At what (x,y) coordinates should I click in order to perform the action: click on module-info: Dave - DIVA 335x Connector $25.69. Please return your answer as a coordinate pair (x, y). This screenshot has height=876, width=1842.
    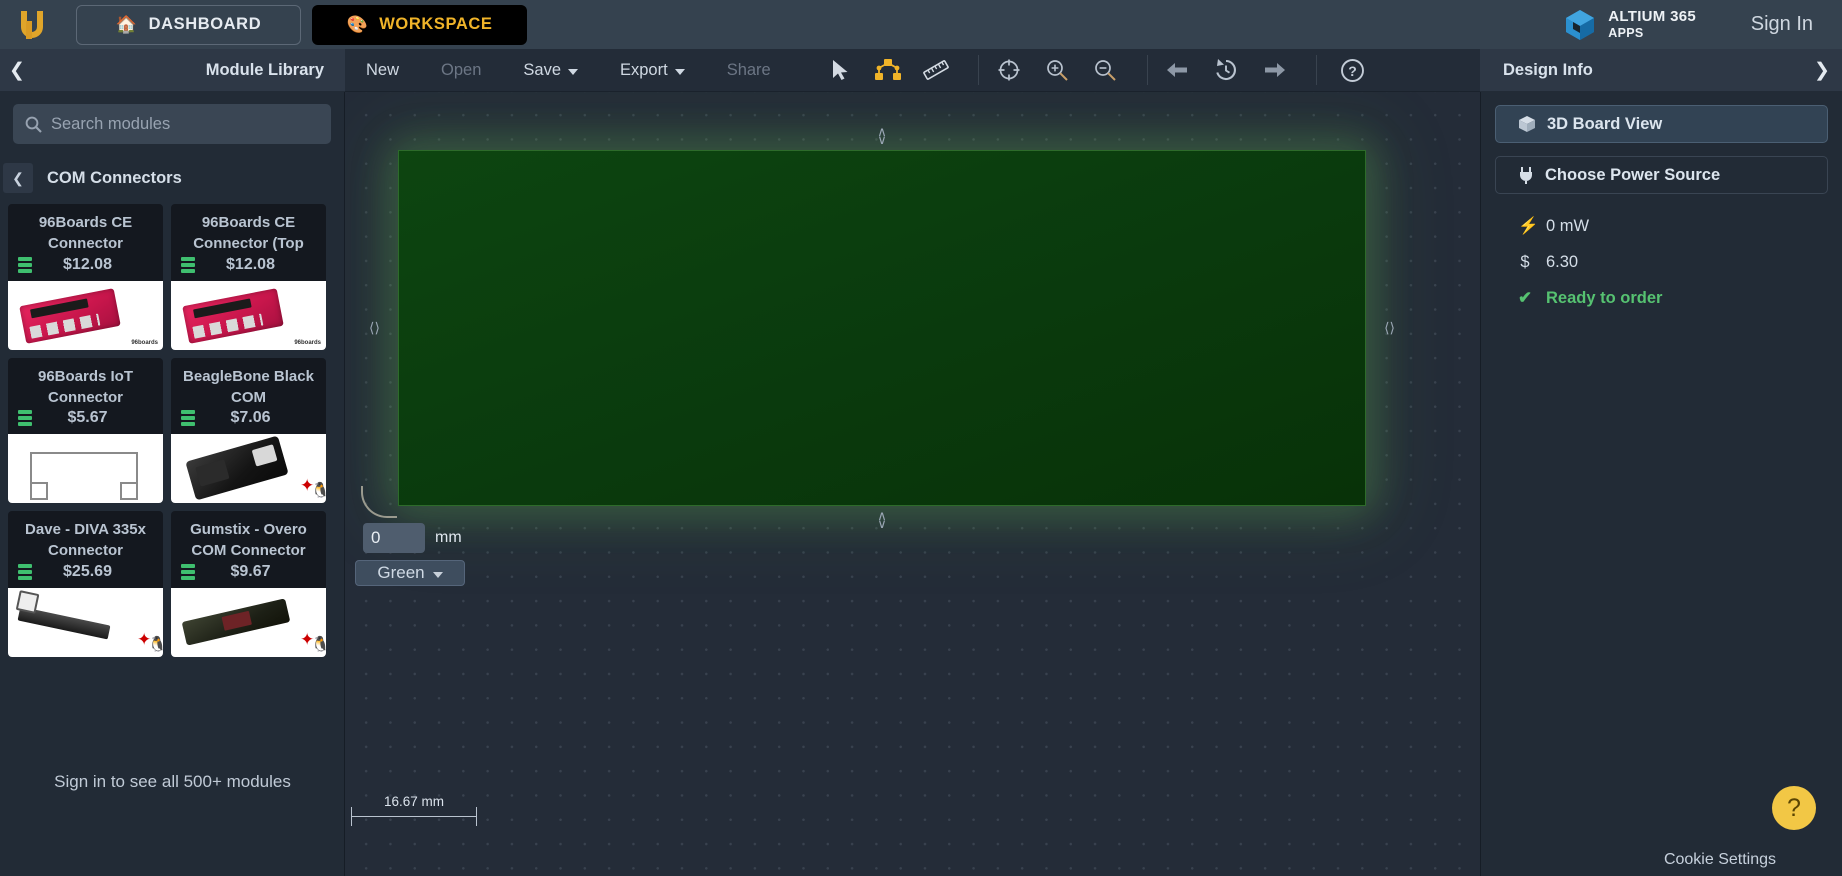
    Looking at the image, I should click on (85, 549).